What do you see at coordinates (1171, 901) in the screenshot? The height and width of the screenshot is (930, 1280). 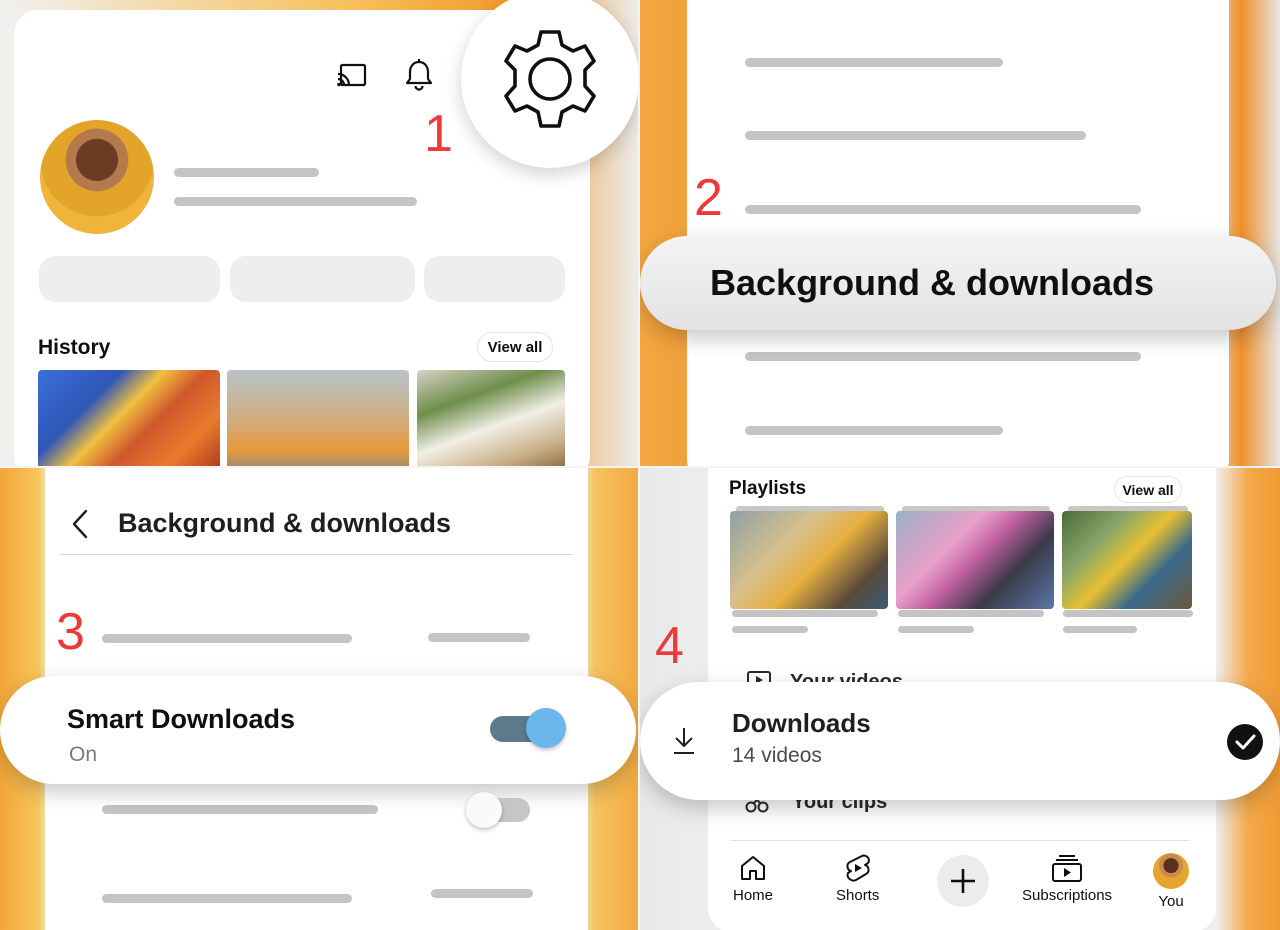 I see `nav-you-label: You` at bounding box center [1171, 901].